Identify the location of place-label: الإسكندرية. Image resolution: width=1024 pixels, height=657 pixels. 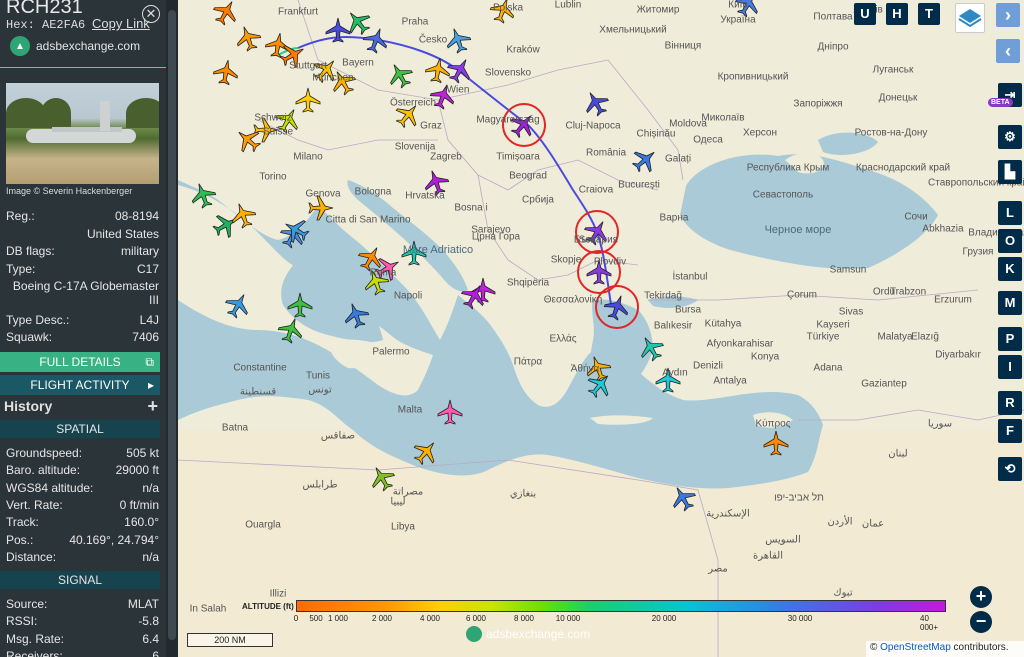
(728, 514).